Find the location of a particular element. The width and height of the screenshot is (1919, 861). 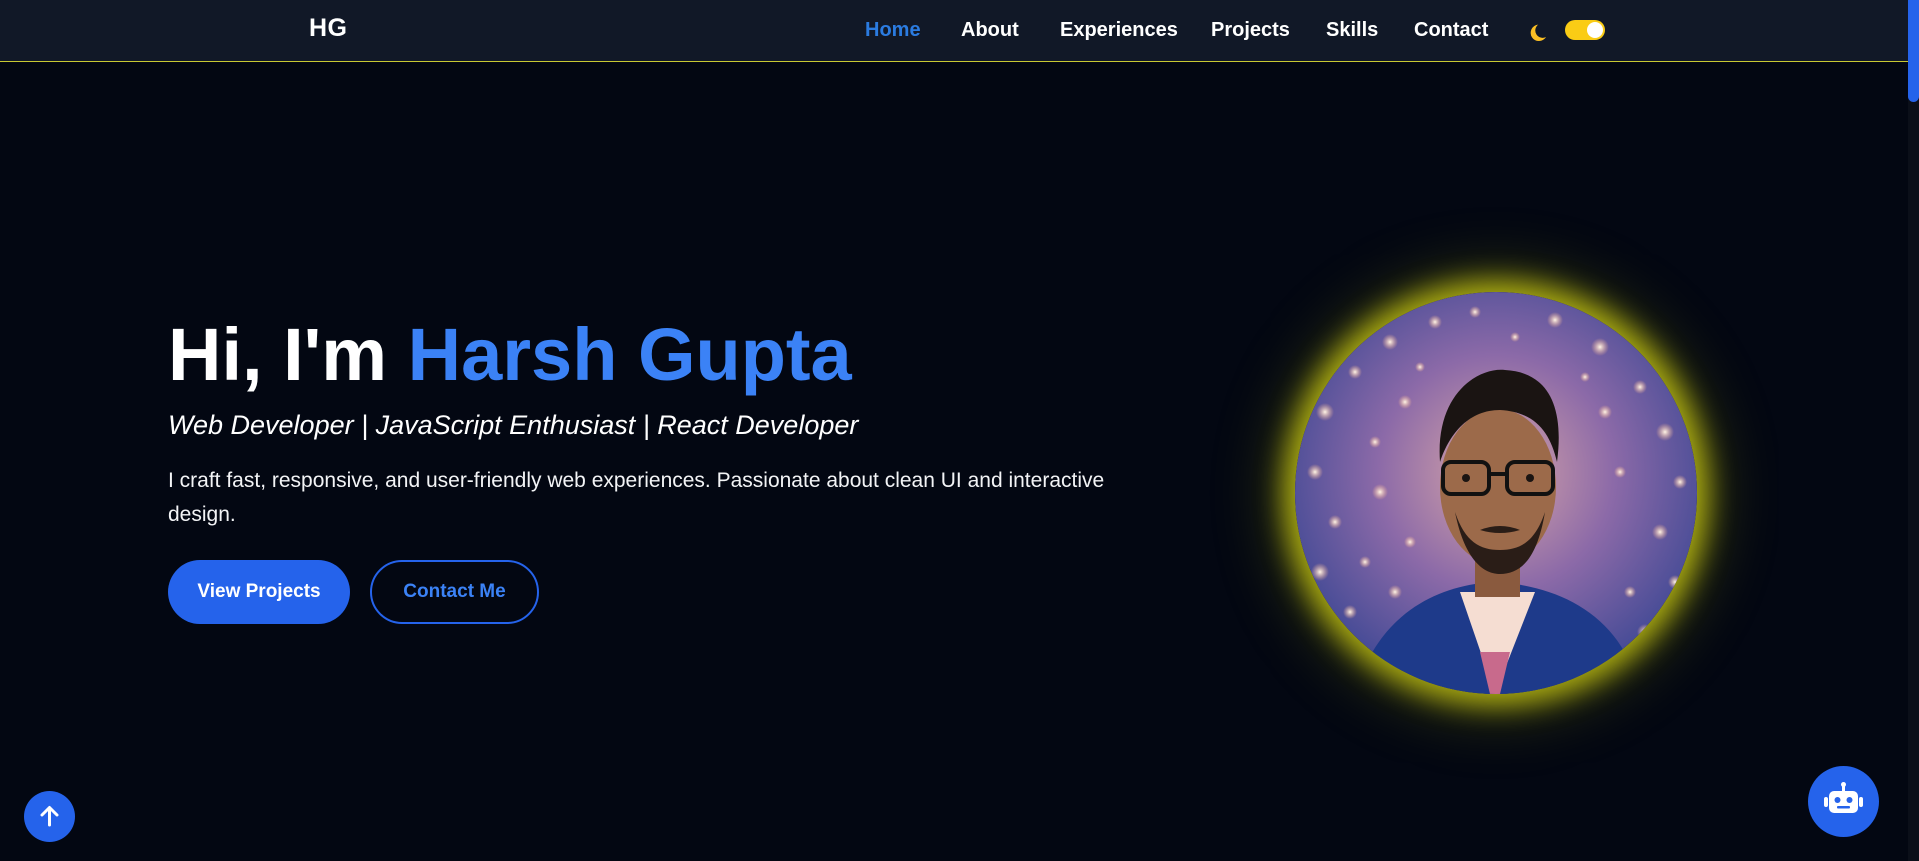

profile-photo is located at coordinates (1496, 493).